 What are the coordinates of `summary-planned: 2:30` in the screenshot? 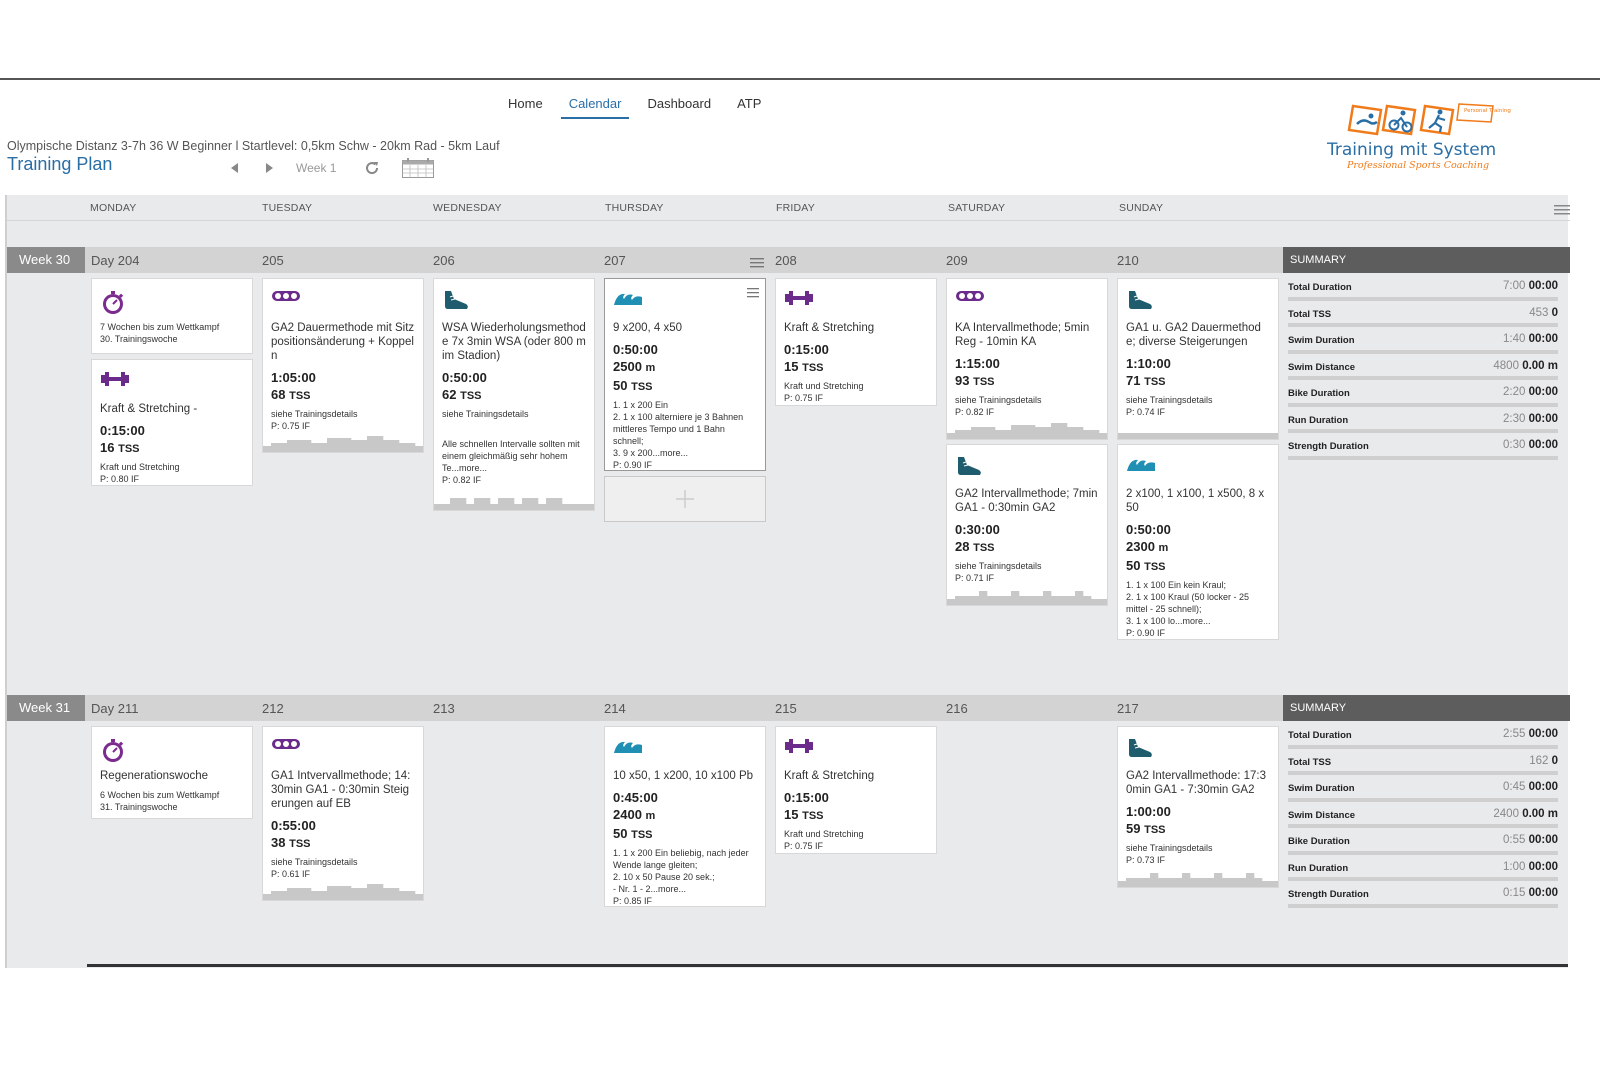 It's located at (1514, 418).